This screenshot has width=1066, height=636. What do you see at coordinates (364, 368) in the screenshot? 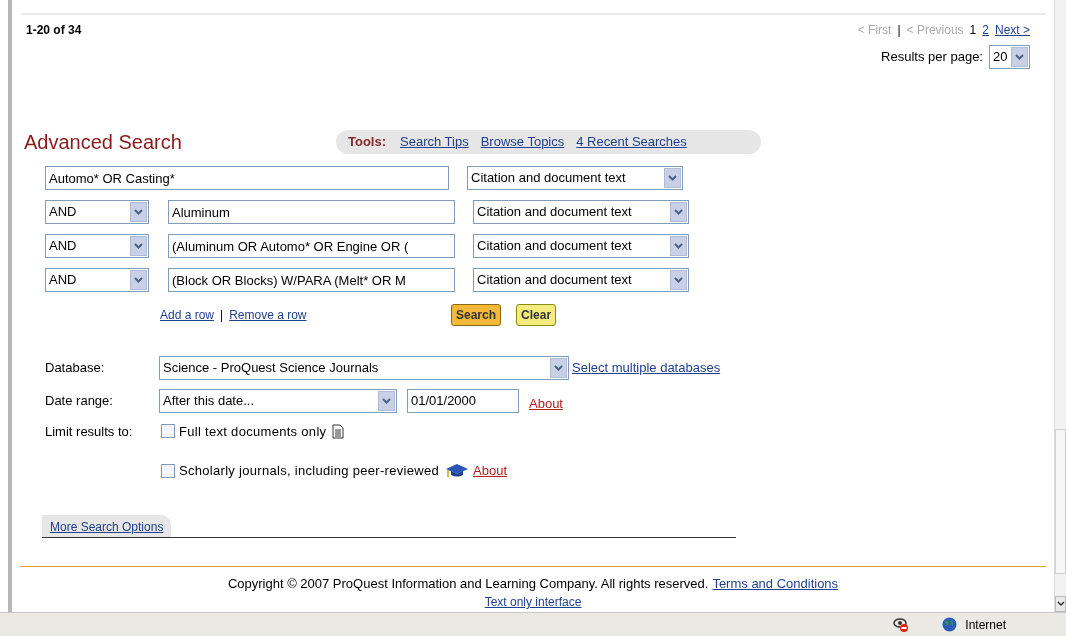
I see `database-dropdown: Science - ProQuest Science Journals` at bounding box center [364, 368].